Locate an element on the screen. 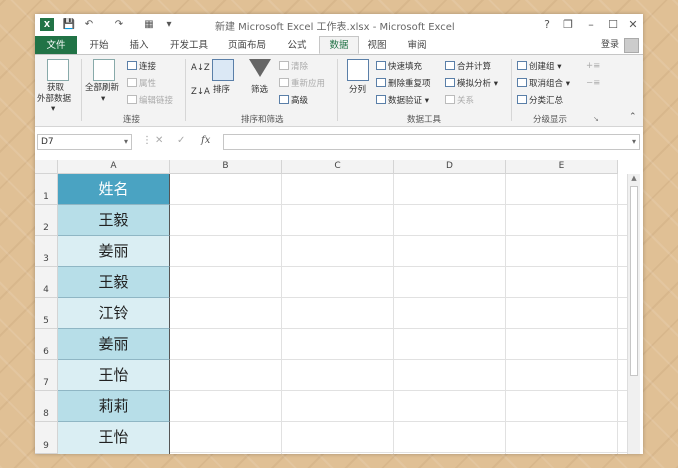 The width and height of the screenshot is (678, 468). consolidate-button: 合并计算 is located at coordinates (468, 67).